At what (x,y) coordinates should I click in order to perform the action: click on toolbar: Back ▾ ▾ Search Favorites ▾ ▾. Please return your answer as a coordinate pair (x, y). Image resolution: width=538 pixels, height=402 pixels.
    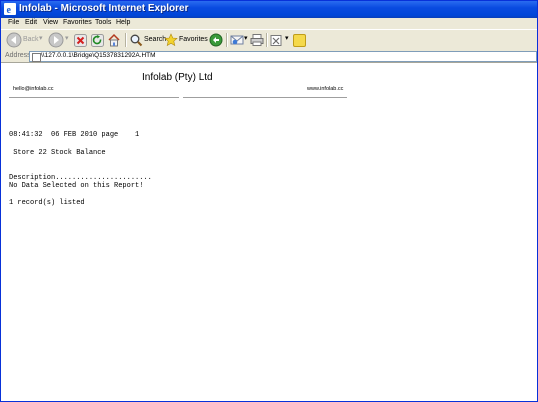
    Looking at the image, I should click on (269, 40).